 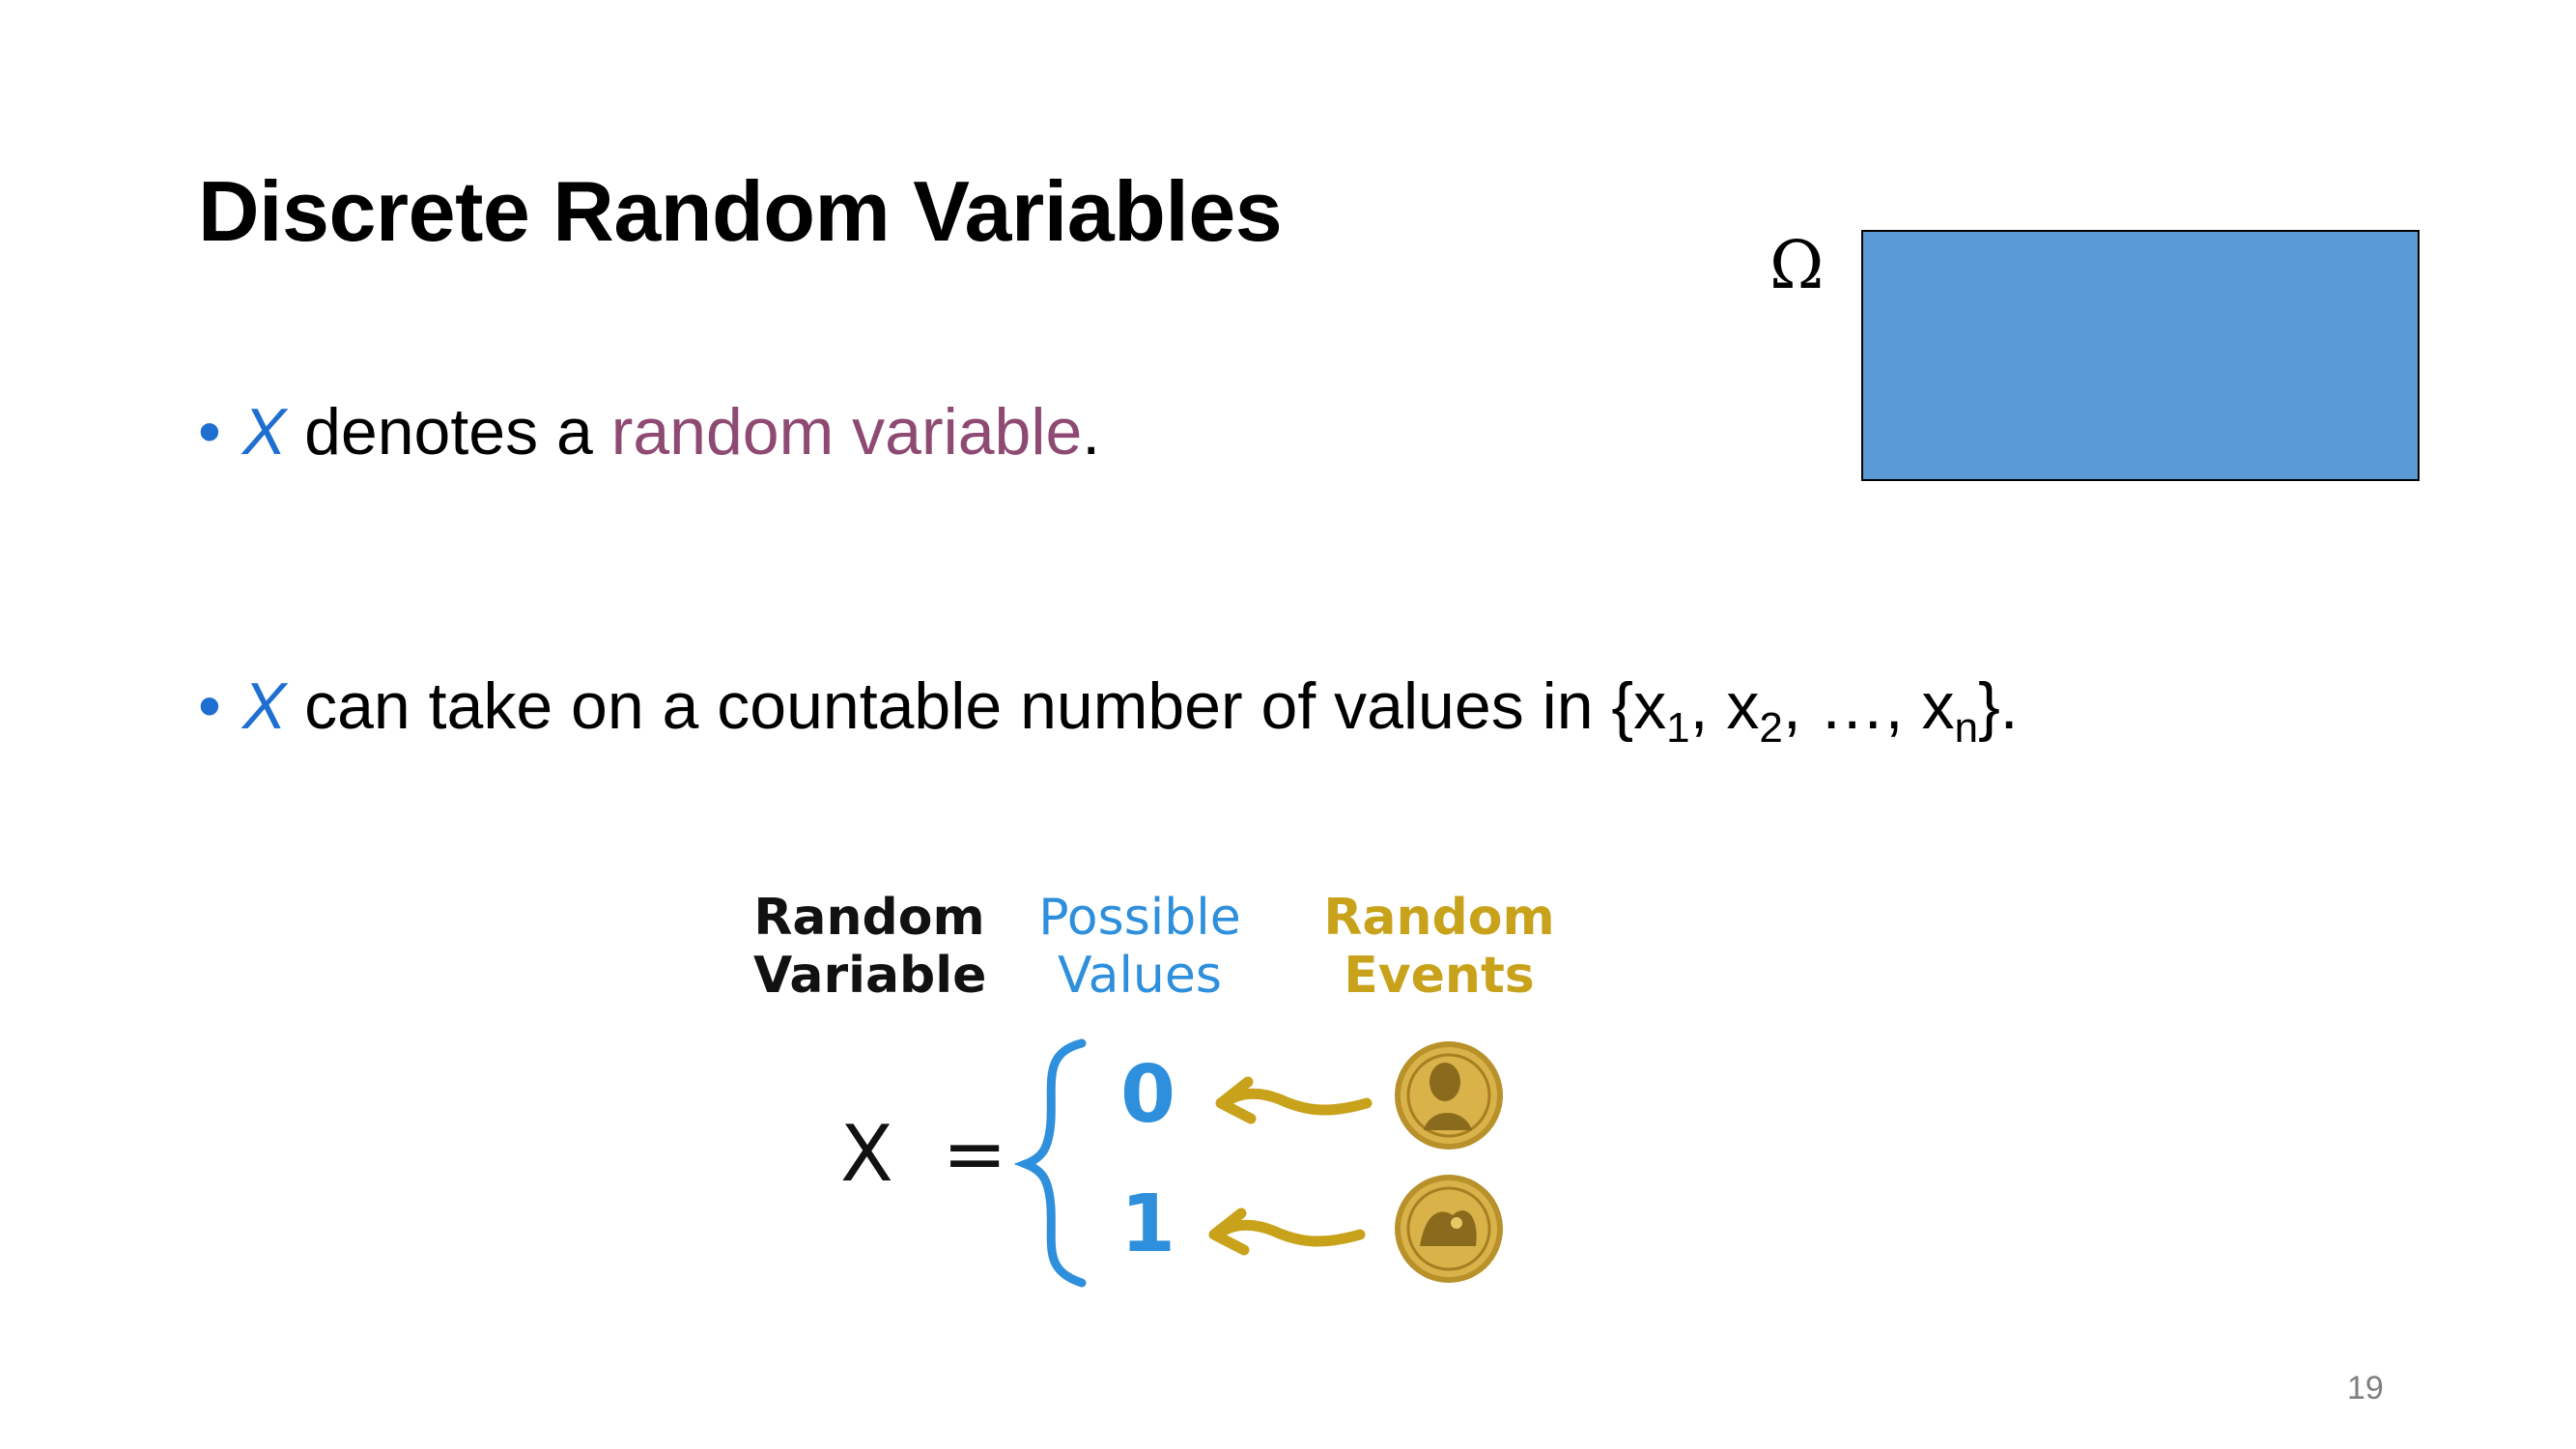 What do you see at coordinates (846, 432) in the screenshot?
I see `term-random-variable: random variable` at bounding box center [846, 432].